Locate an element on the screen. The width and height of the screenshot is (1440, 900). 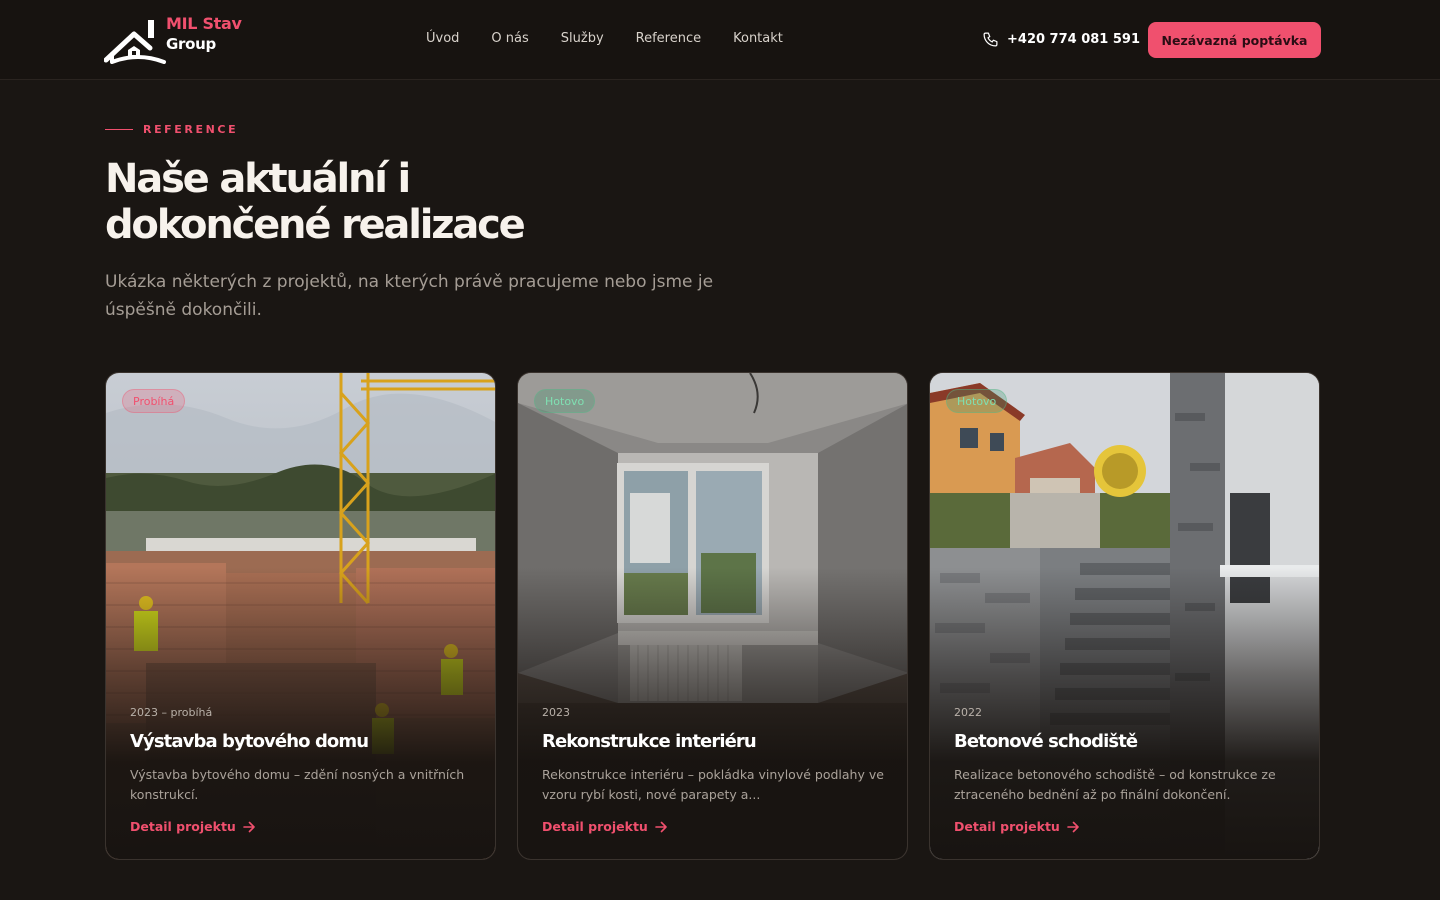
inquiry-button: Nezávazná poptávka is located at coordinates (1234, 40).